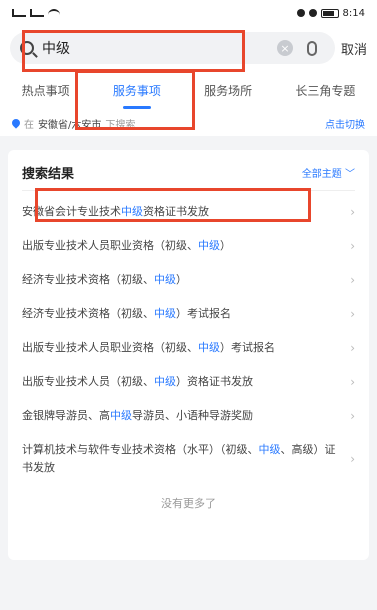  I want to click on chevron-down-icon: ﹀, so click(348, 174).